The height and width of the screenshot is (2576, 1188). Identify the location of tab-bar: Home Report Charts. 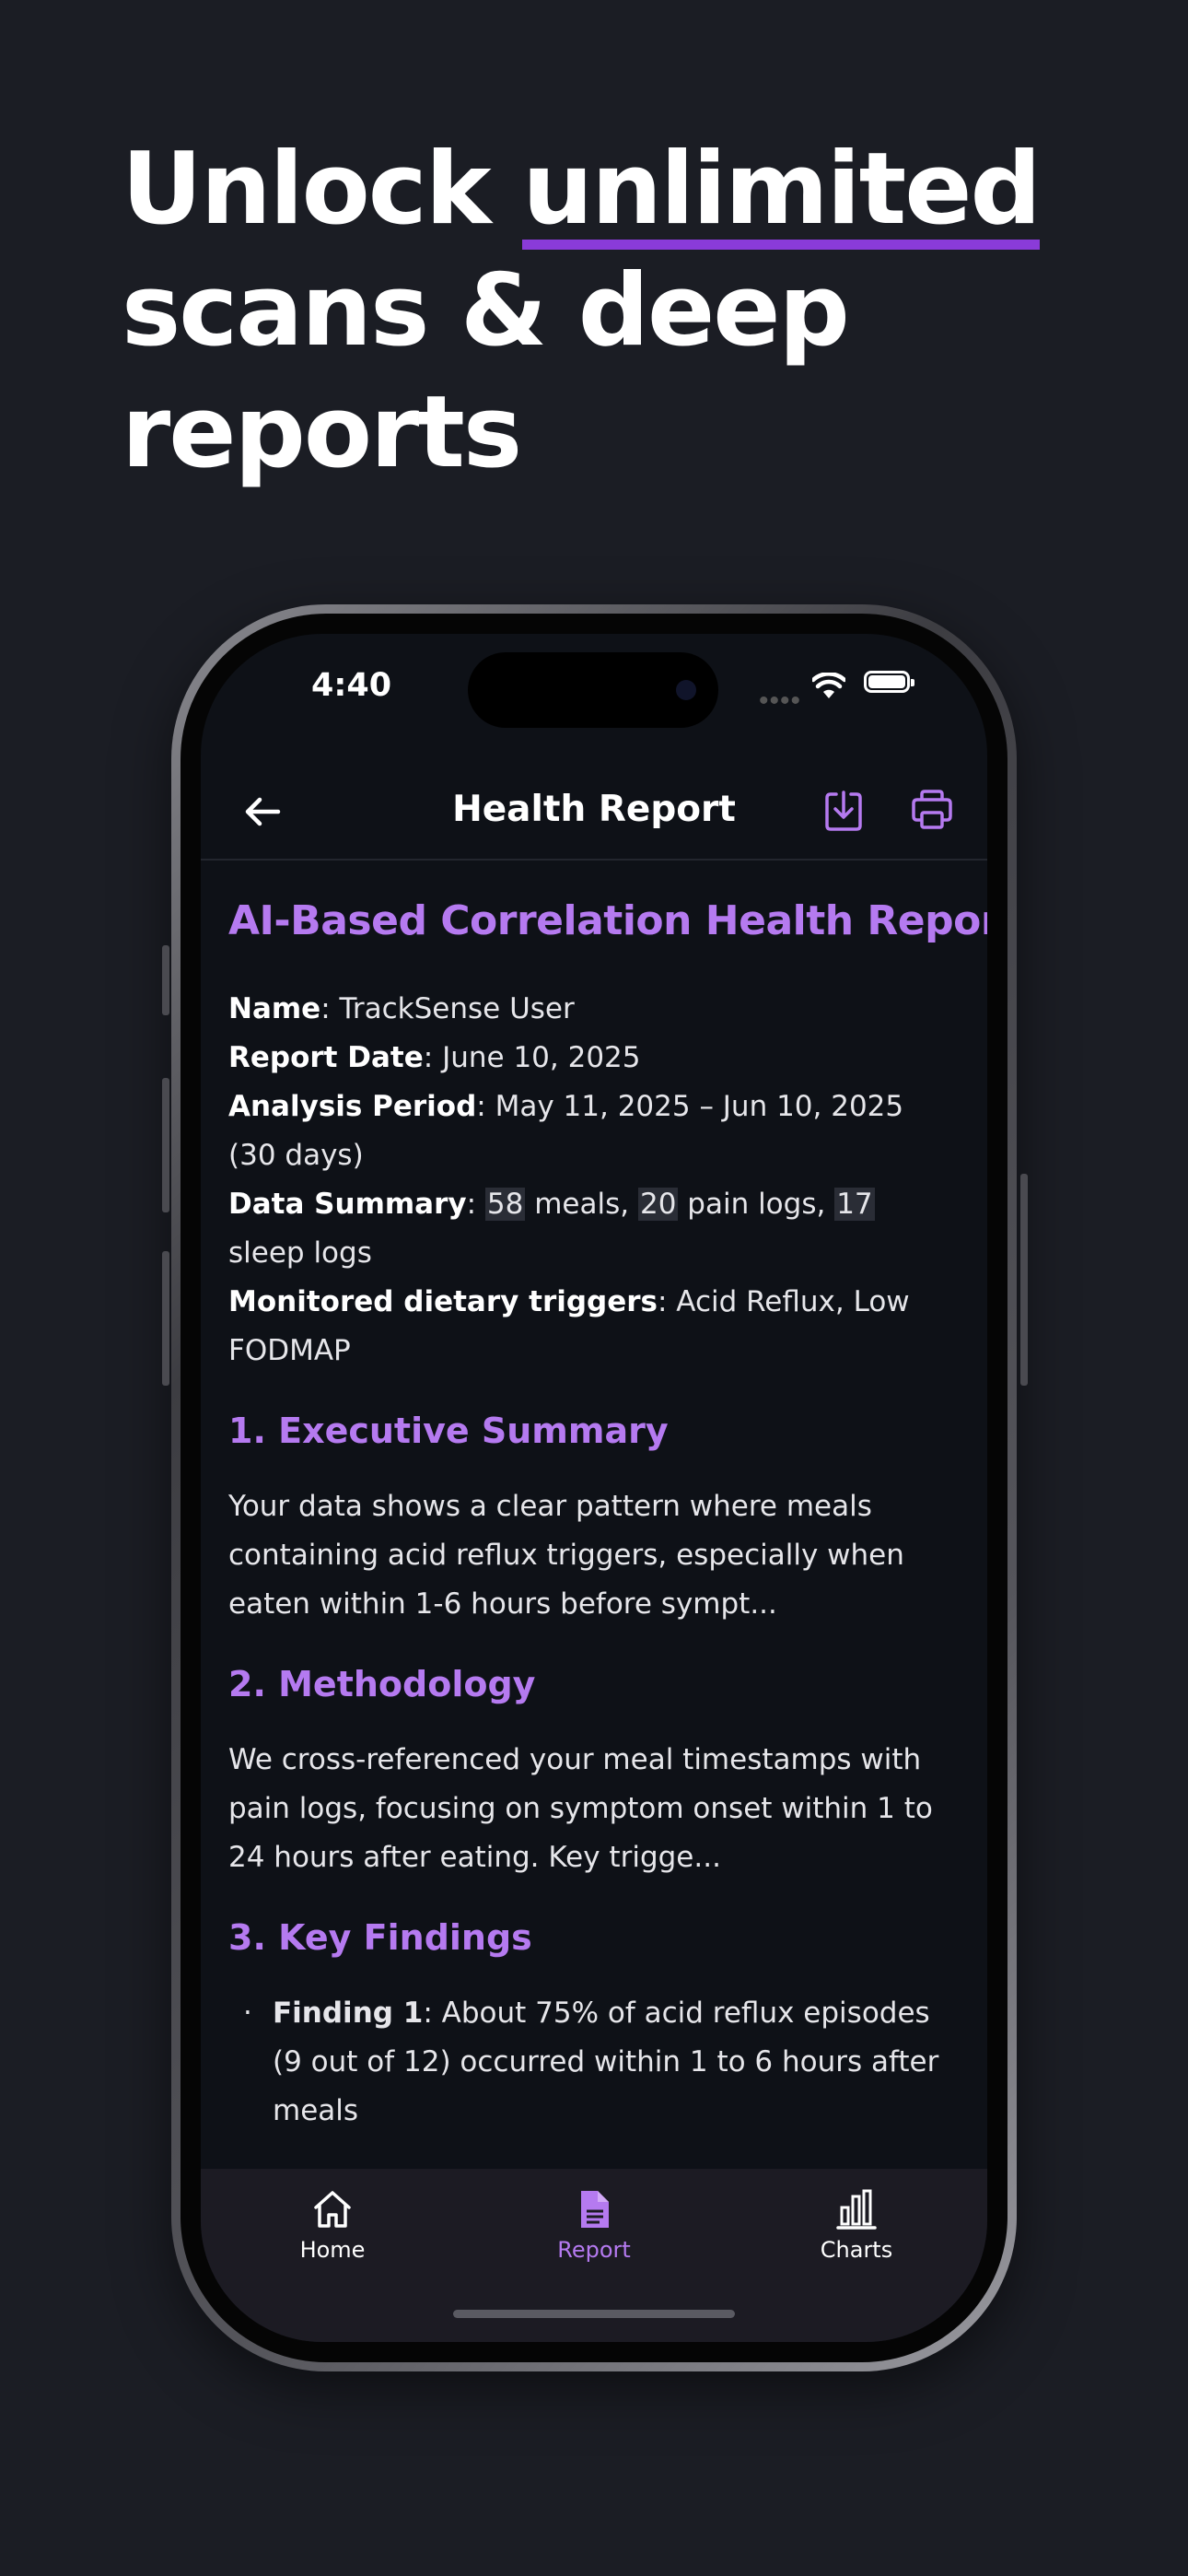
(594, 2255).